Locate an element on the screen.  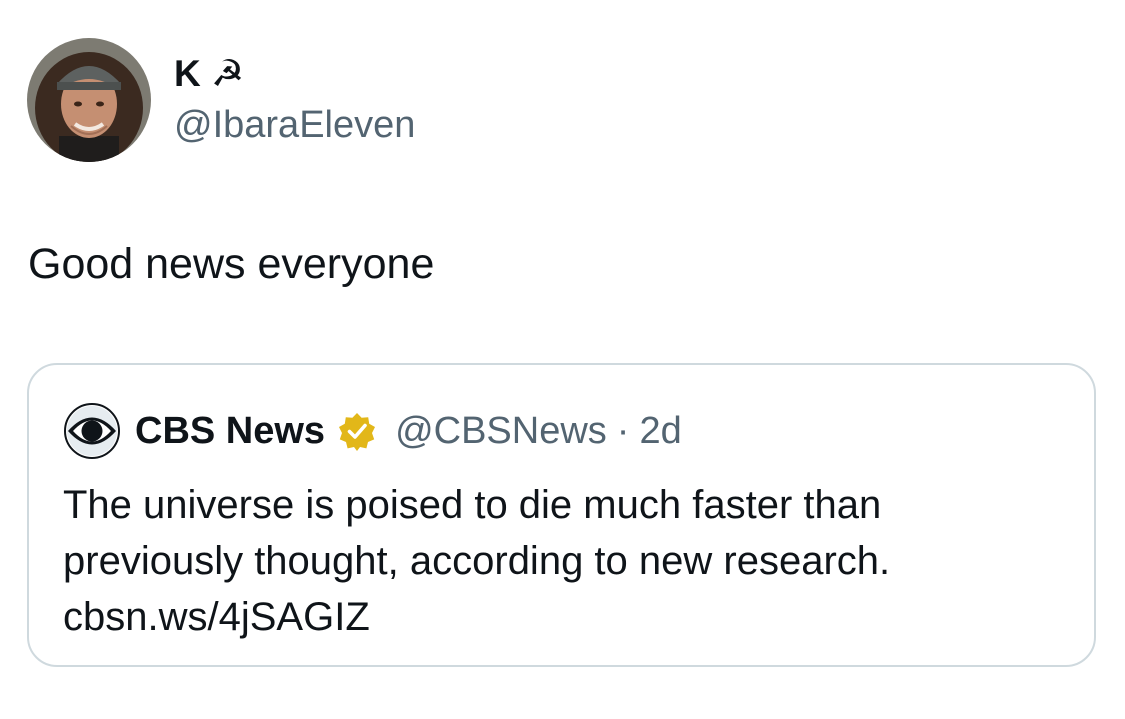
quoted-tweet-link: cbsn.ws/4jSAGIZ is located at coordinates (563, 617).